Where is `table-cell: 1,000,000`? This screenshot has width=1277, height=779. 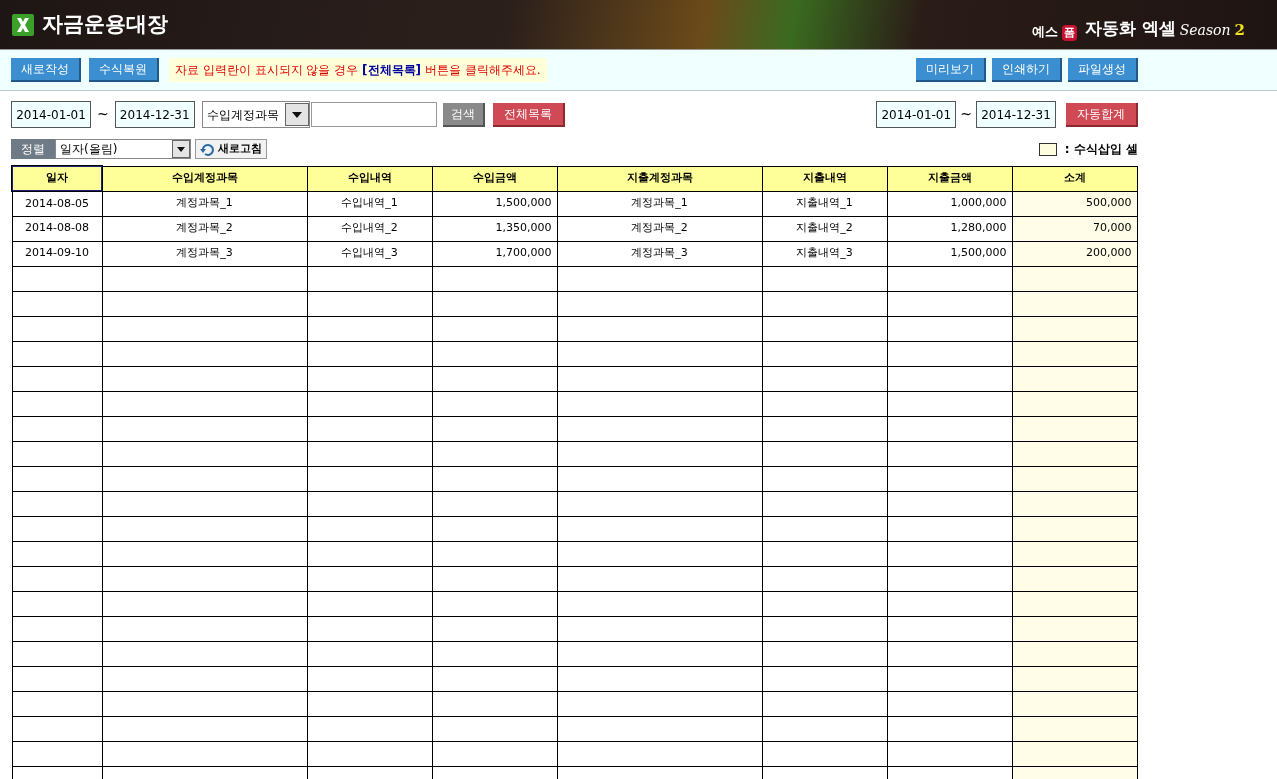
table-cell: 1,000,000 is located at coordinates (949, 203).